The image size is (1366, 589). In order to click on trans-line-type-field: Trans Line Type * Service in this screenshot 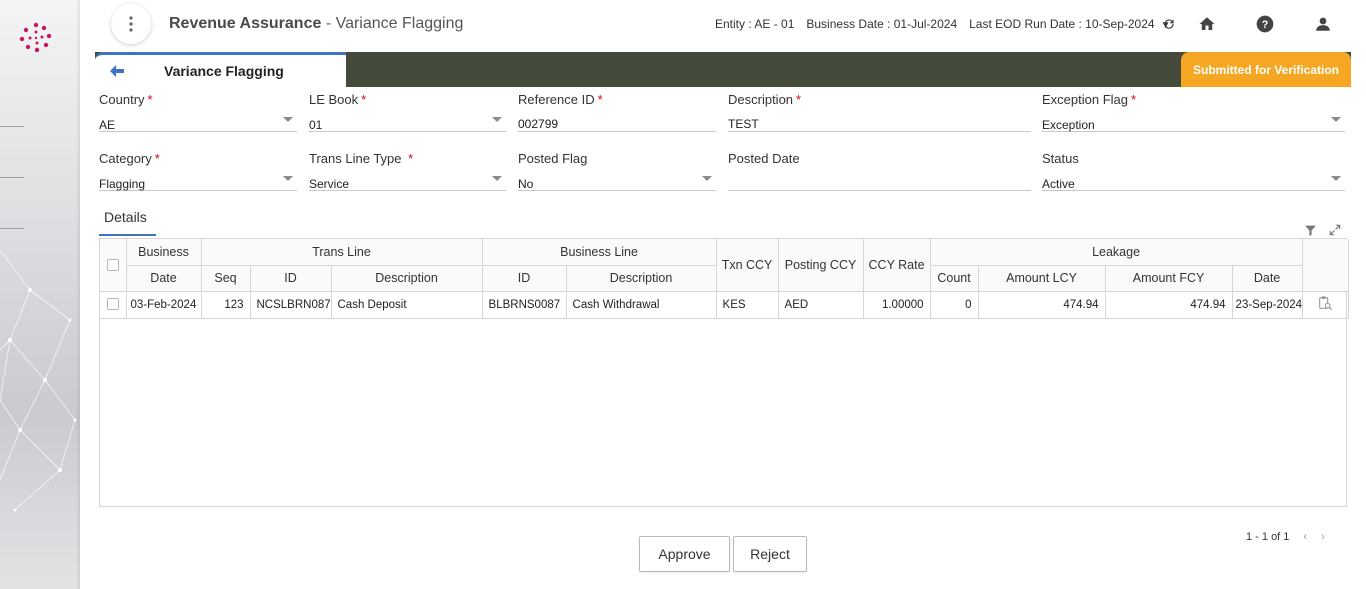, I will do `click(407, 169)`.